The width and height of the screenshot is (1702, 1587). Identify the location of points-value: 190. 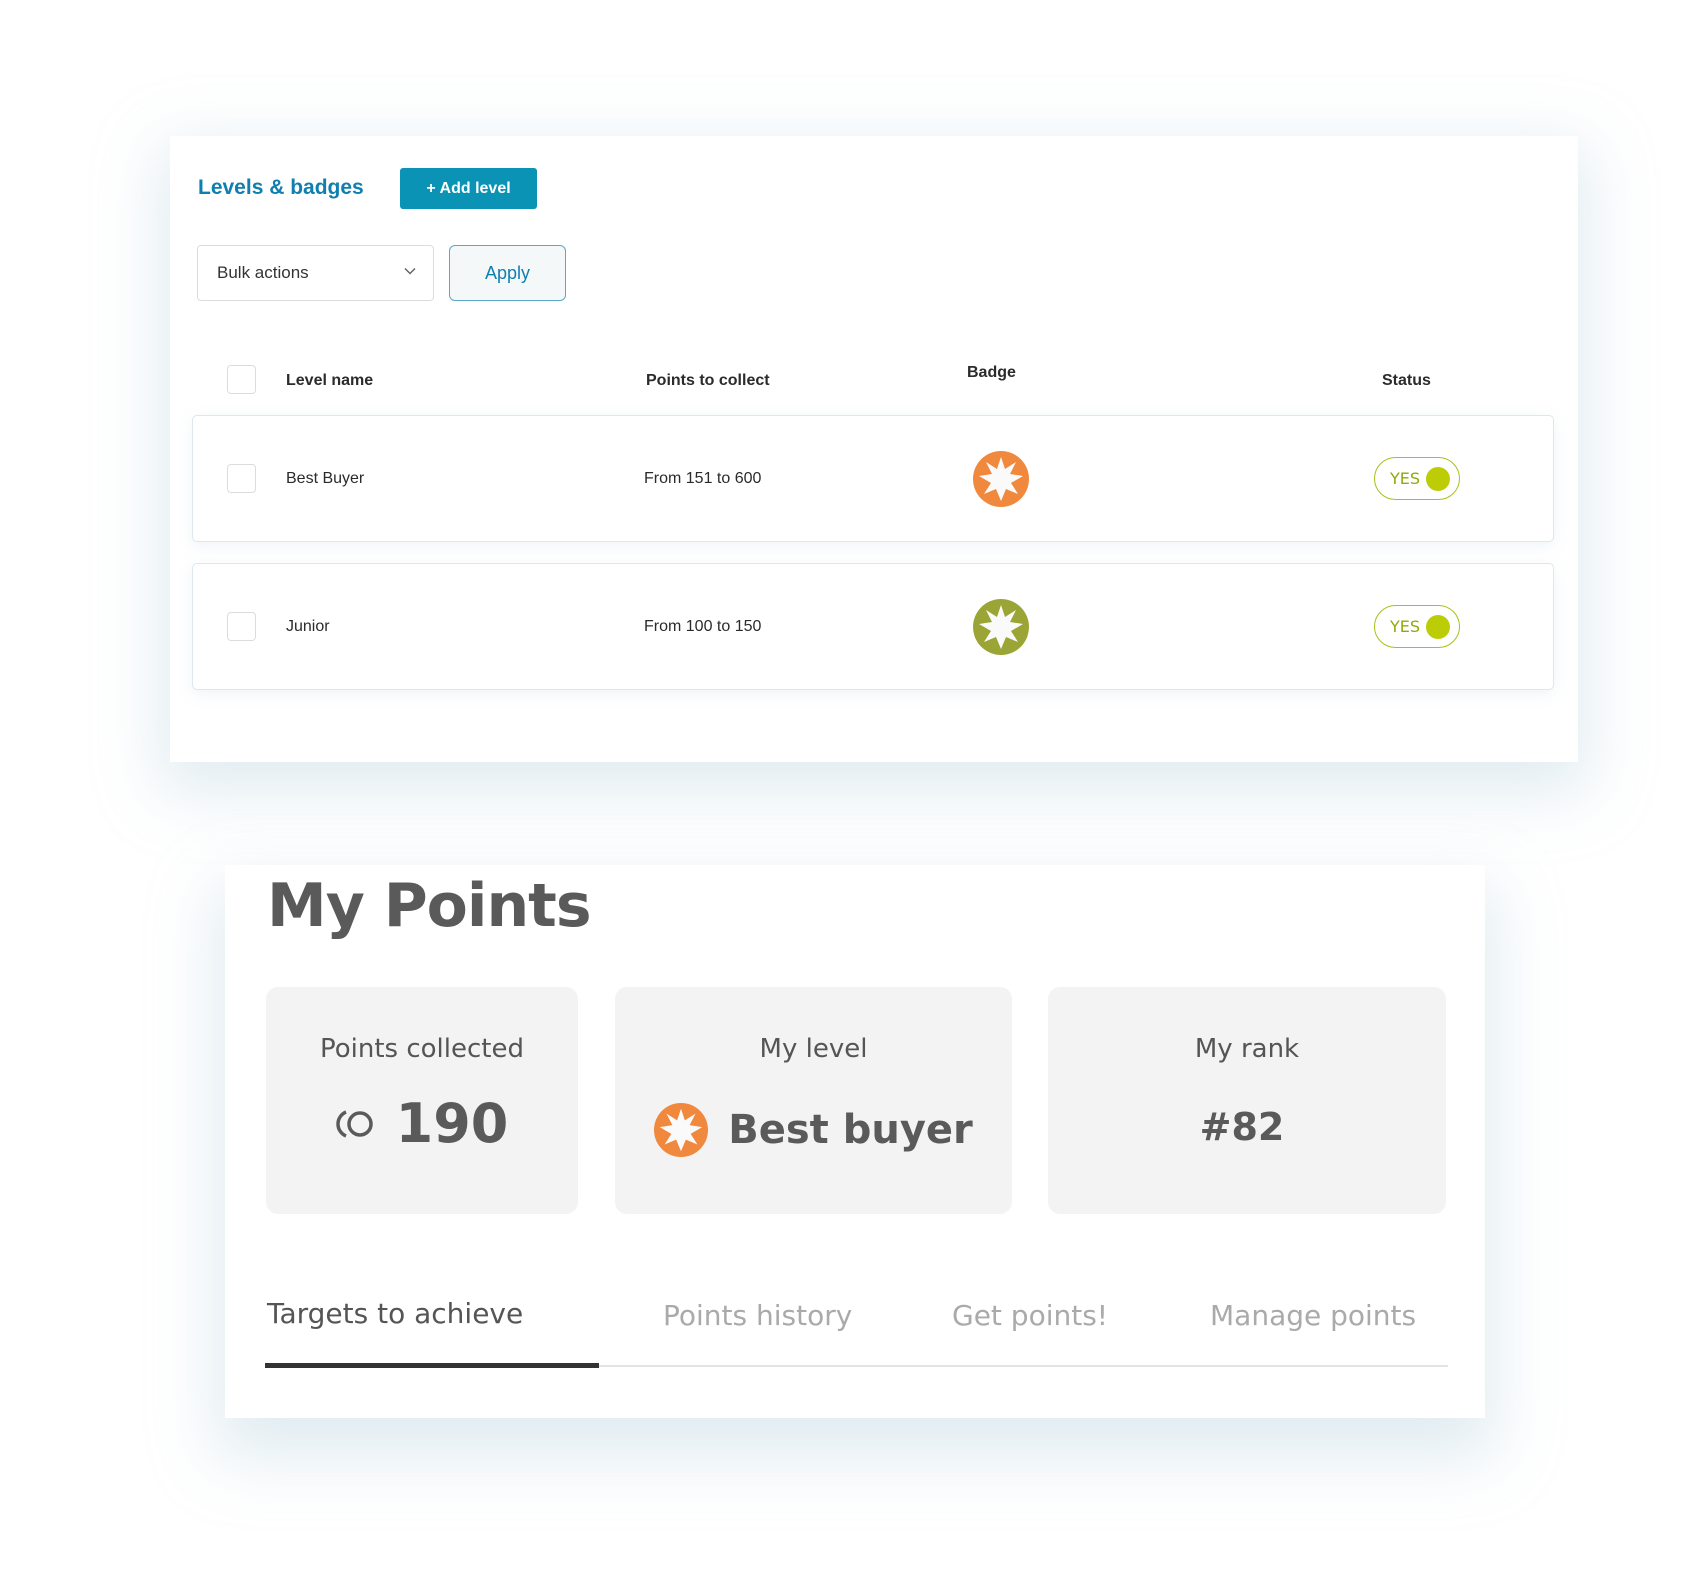
(452, 1123).